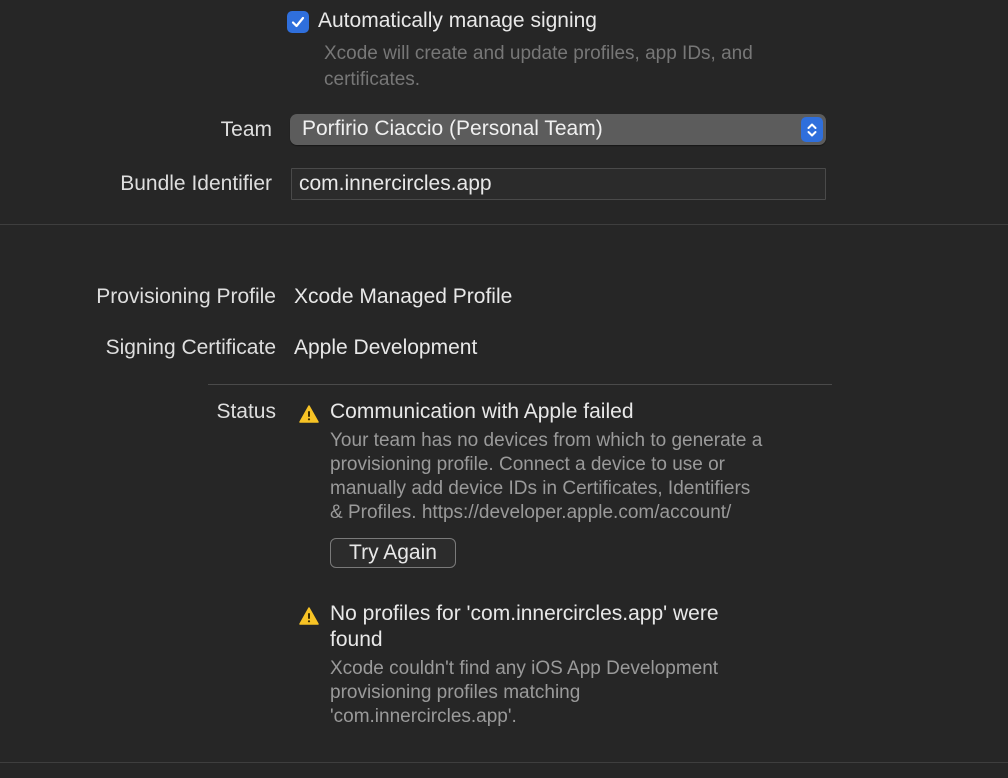 This screenshot has width=1008, height=778. I want to click on status-label: Status, so click(246, 411).